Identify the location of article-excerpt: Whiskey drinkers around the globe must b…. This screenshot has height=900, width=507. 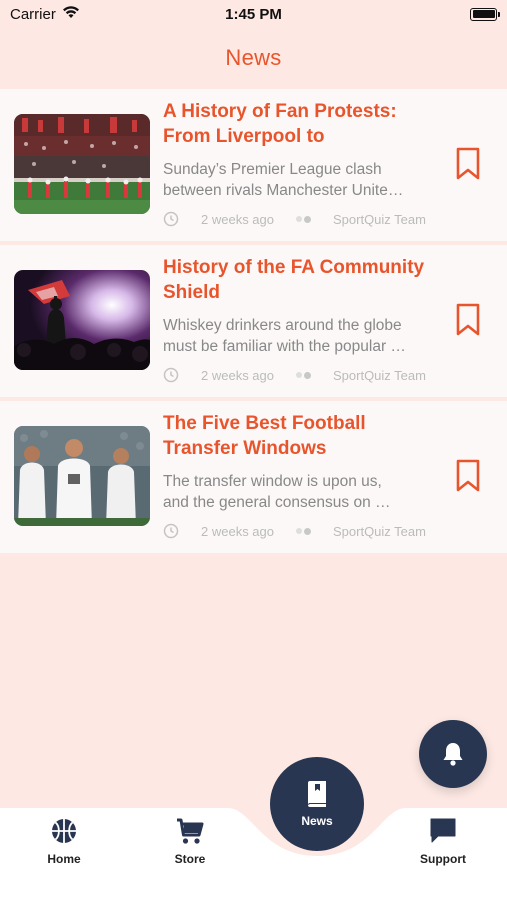
(284, 336).